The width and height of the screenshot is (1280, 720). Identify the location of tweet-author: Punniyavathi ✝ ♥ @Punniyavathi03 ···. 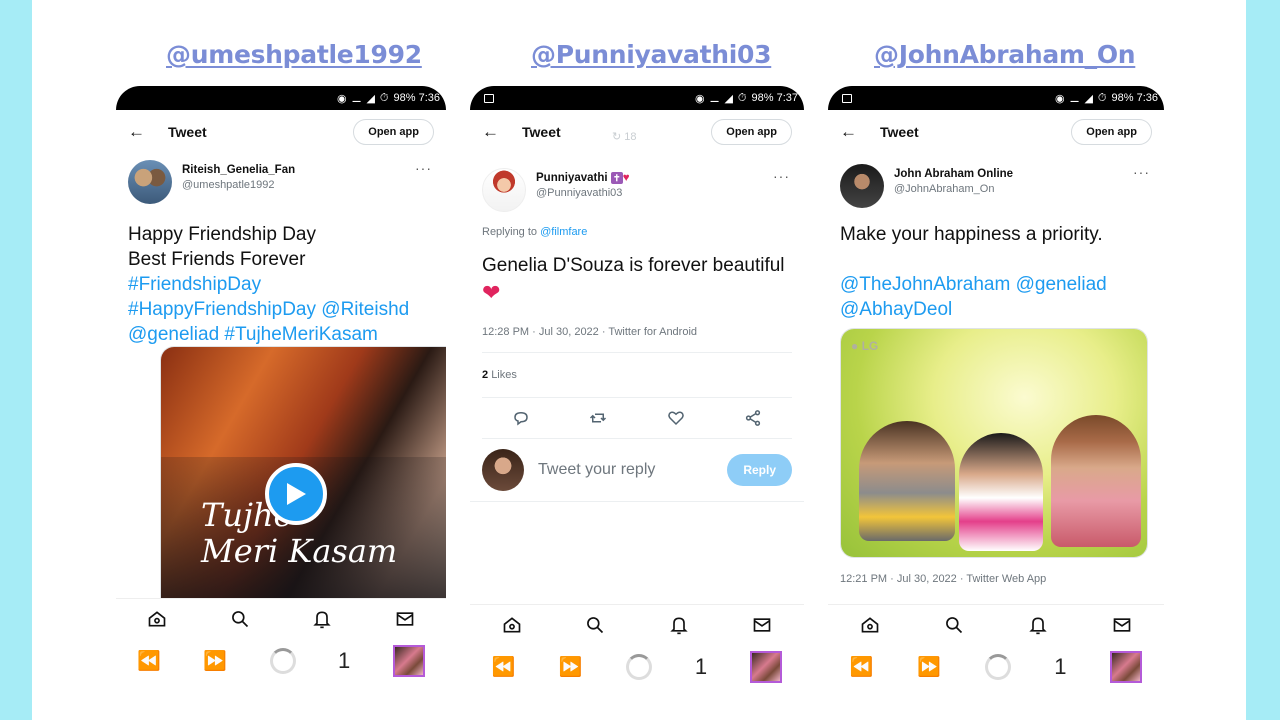
(637, 190).